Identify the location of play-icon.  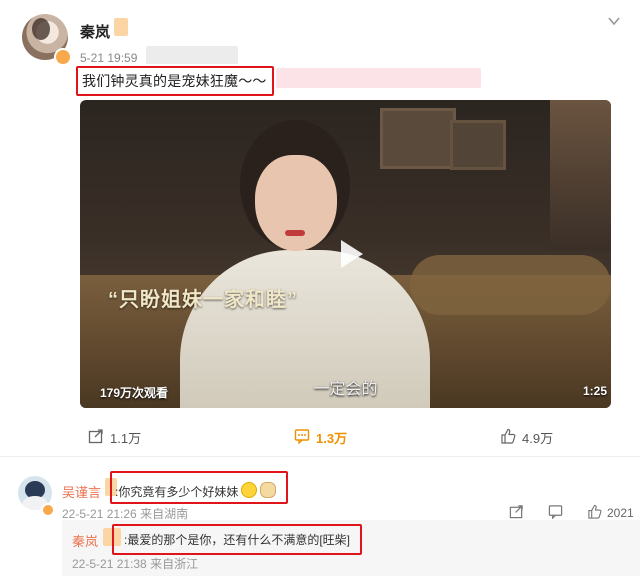
(350, 254).